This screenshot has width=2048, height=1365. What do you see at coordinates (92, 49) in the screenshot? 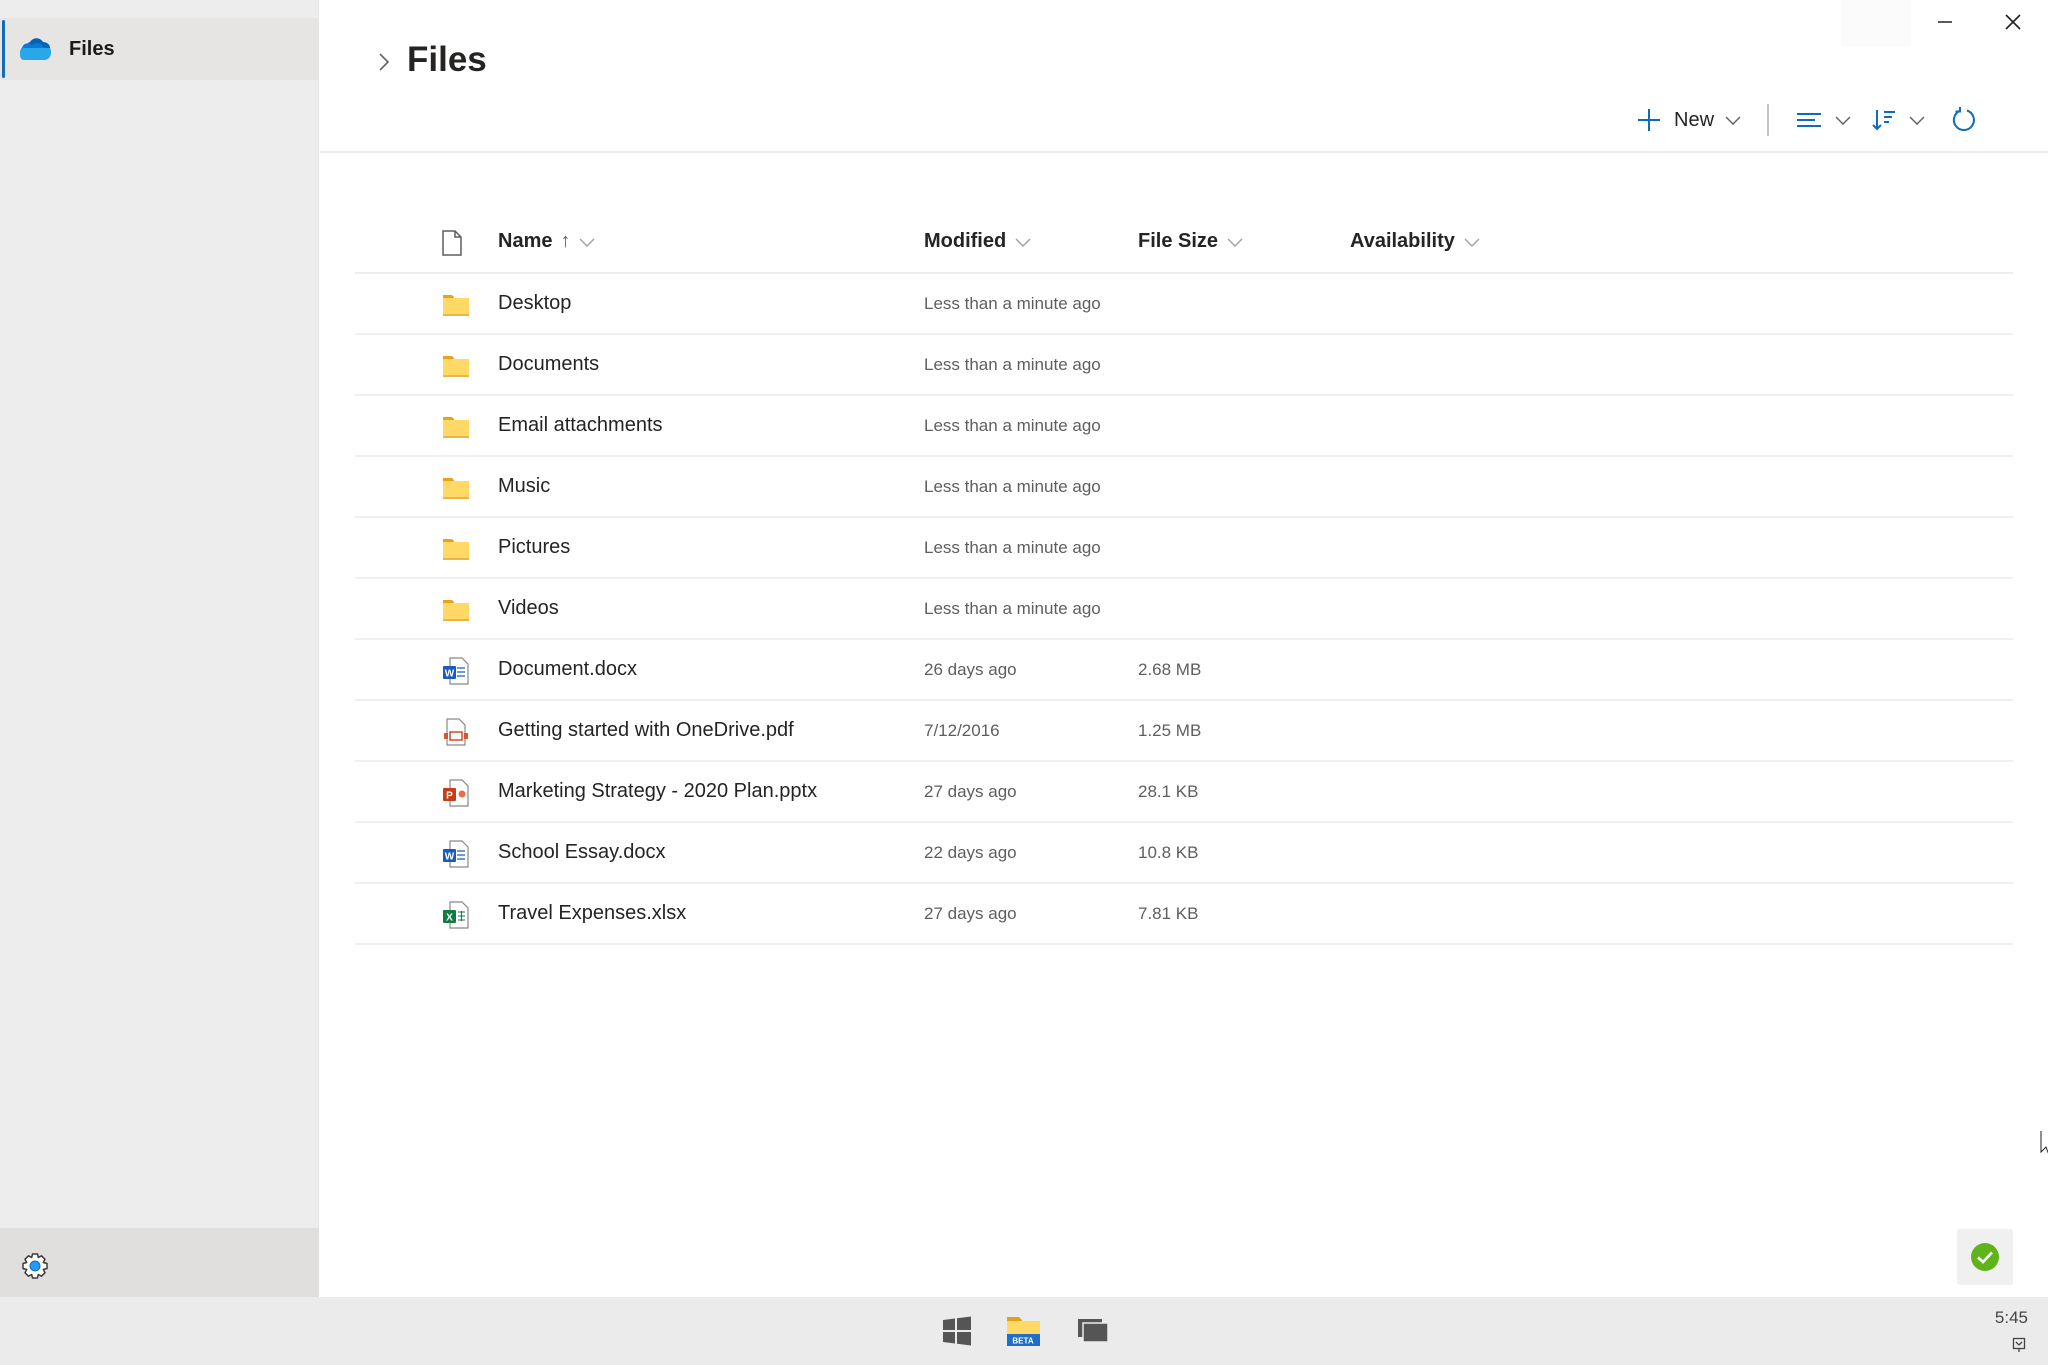
I see `sidebar-item-label: Files` at bounding box center [92, 49].